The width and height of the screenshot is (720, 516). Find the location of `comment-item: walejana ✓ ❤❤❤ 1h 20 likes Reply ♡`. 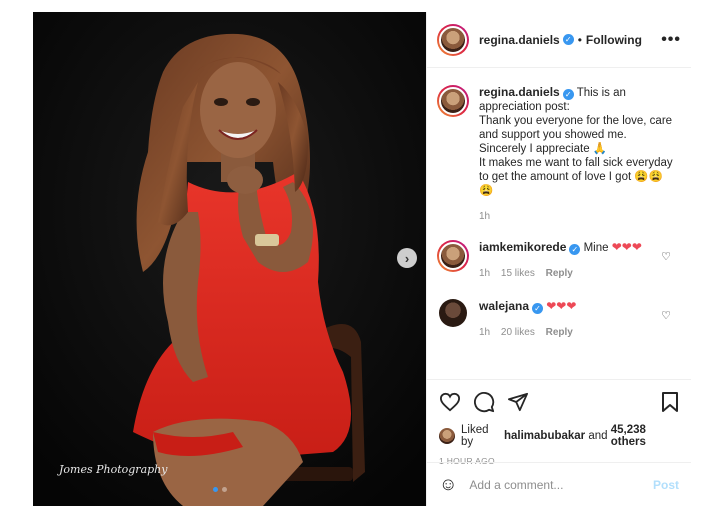

comment-item: walejana ✓ ❤❤❤ 1h 20 likes Reply ♡ is located at coordinates (559, 319).